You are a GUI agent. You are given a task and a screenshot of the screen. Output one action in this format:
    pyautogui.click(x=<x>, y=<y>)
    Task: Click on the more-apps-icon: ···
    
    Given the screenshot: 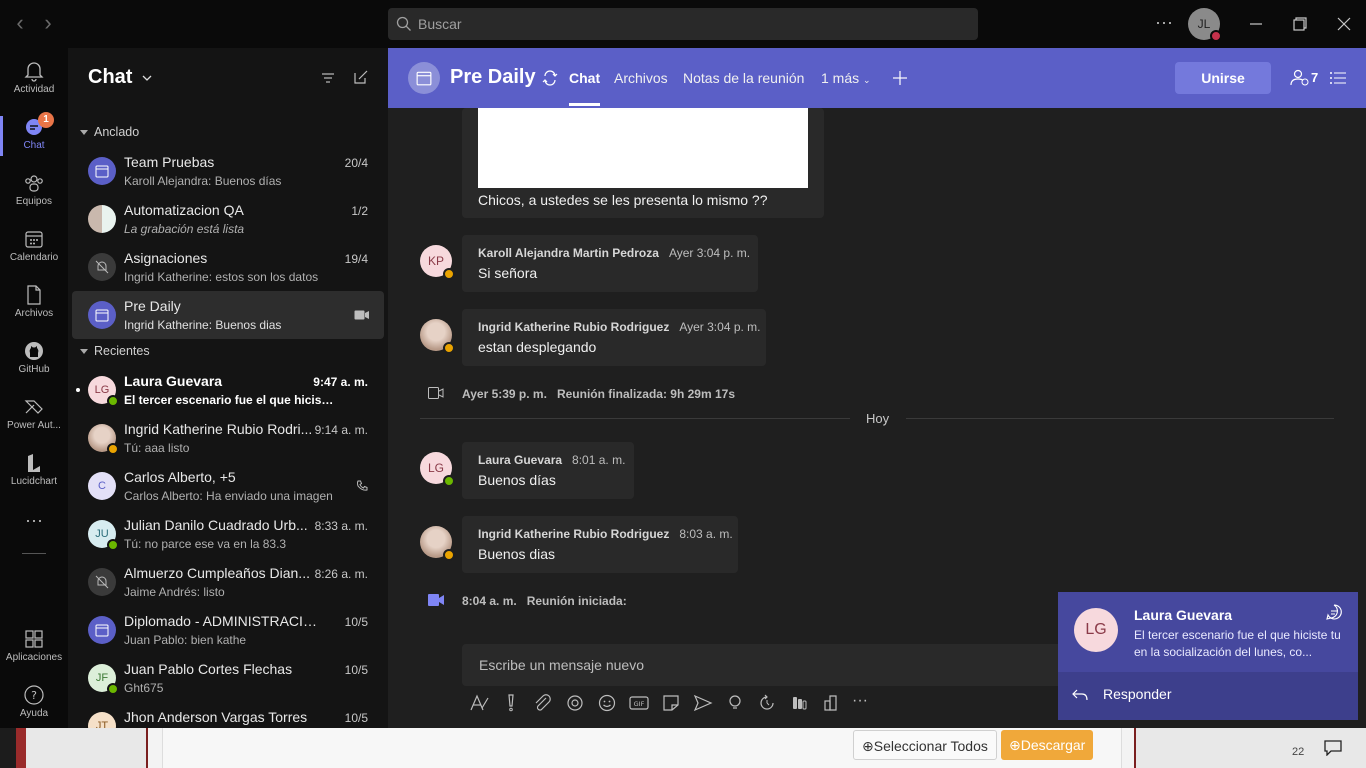 What is the action you would take?
    pyautogui.click(x=34, y=520)
    